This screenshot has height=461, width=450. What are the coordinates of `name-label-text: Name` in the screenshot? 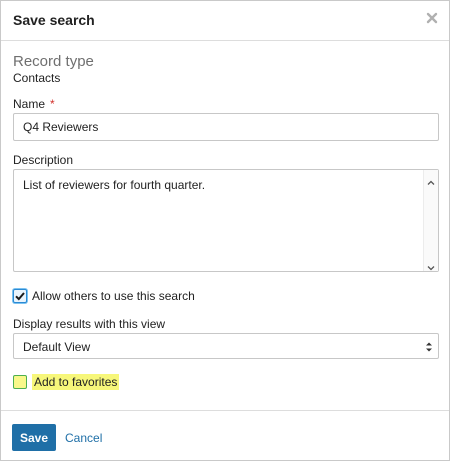 It's located at (29, 104).